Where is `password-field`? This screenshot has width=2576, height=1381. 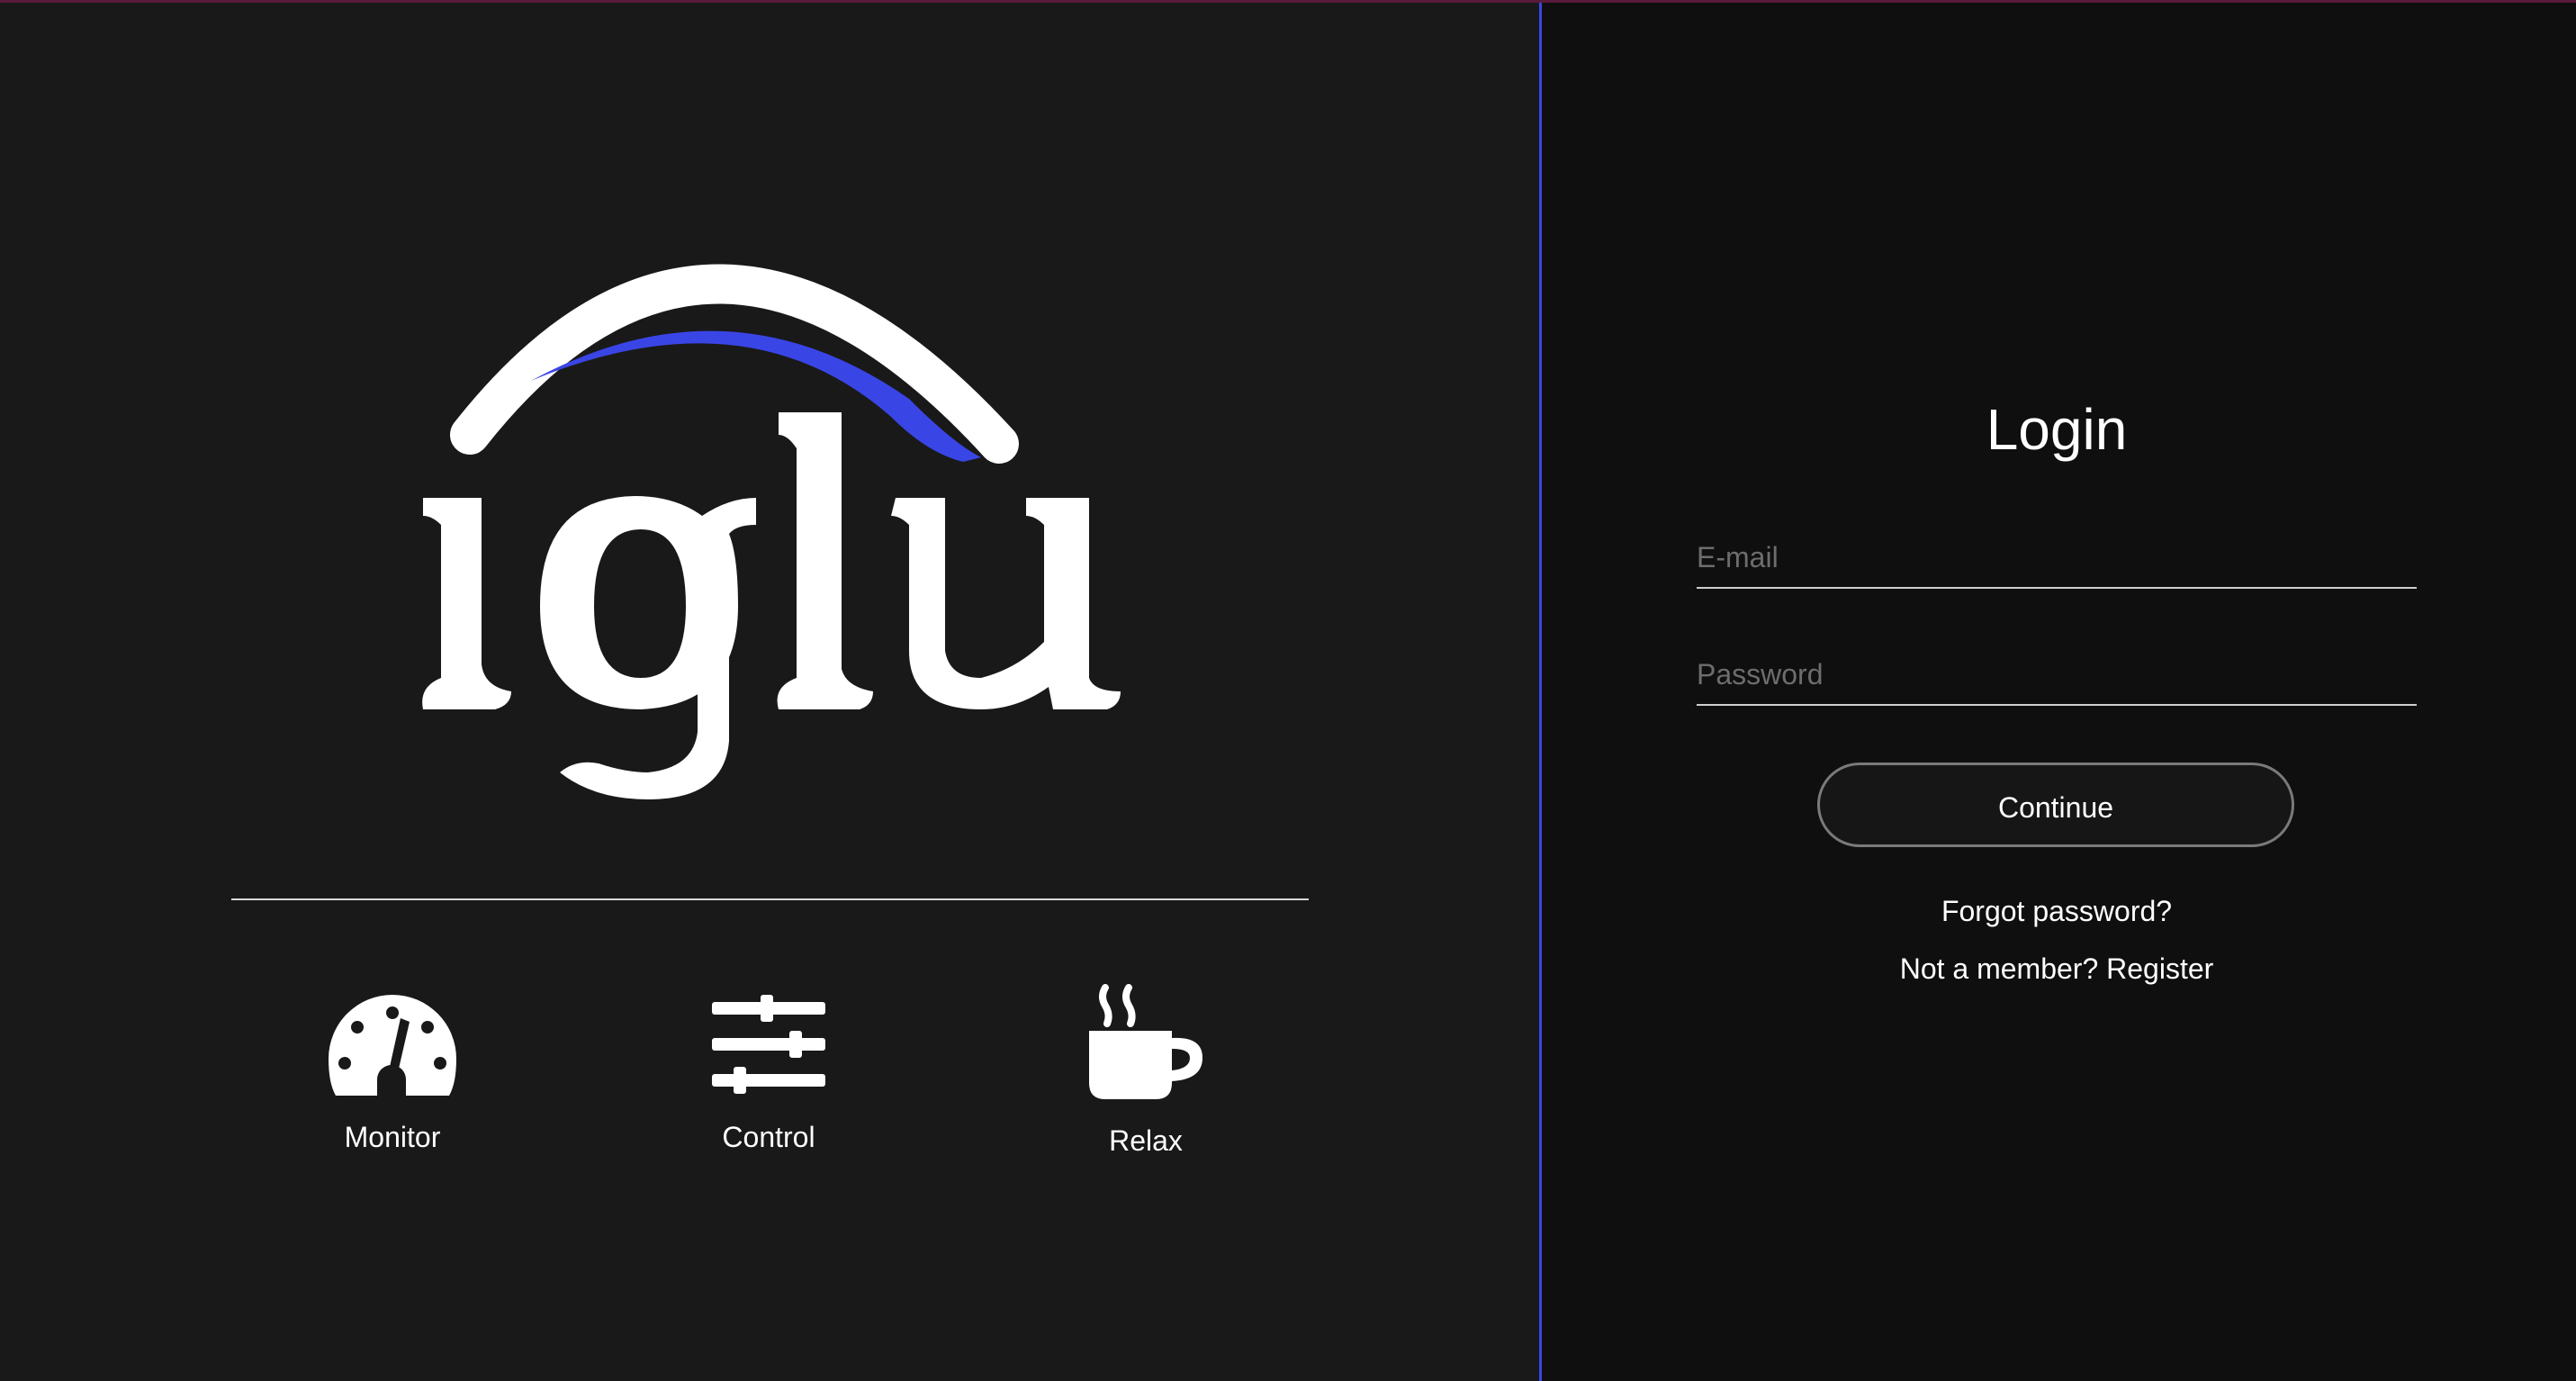
password-field is located at coordinates (2057, 673).